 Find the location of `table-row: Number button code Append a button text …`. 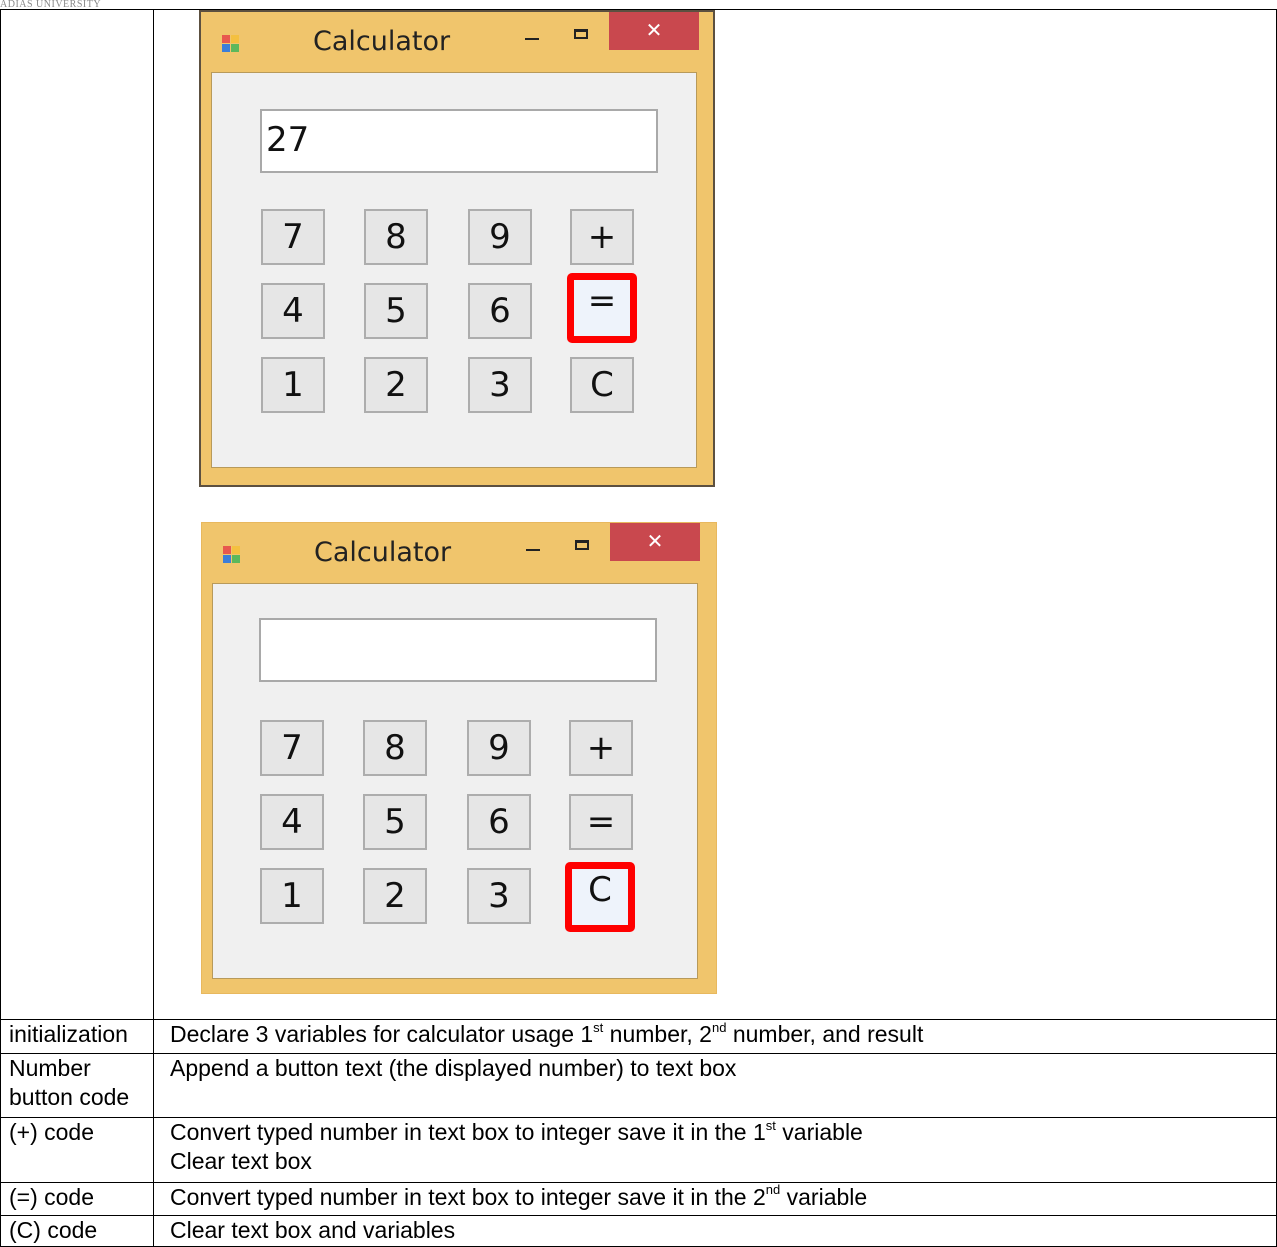

table-row: Number button code Append a button text … is located at coordinates (638, 1085).